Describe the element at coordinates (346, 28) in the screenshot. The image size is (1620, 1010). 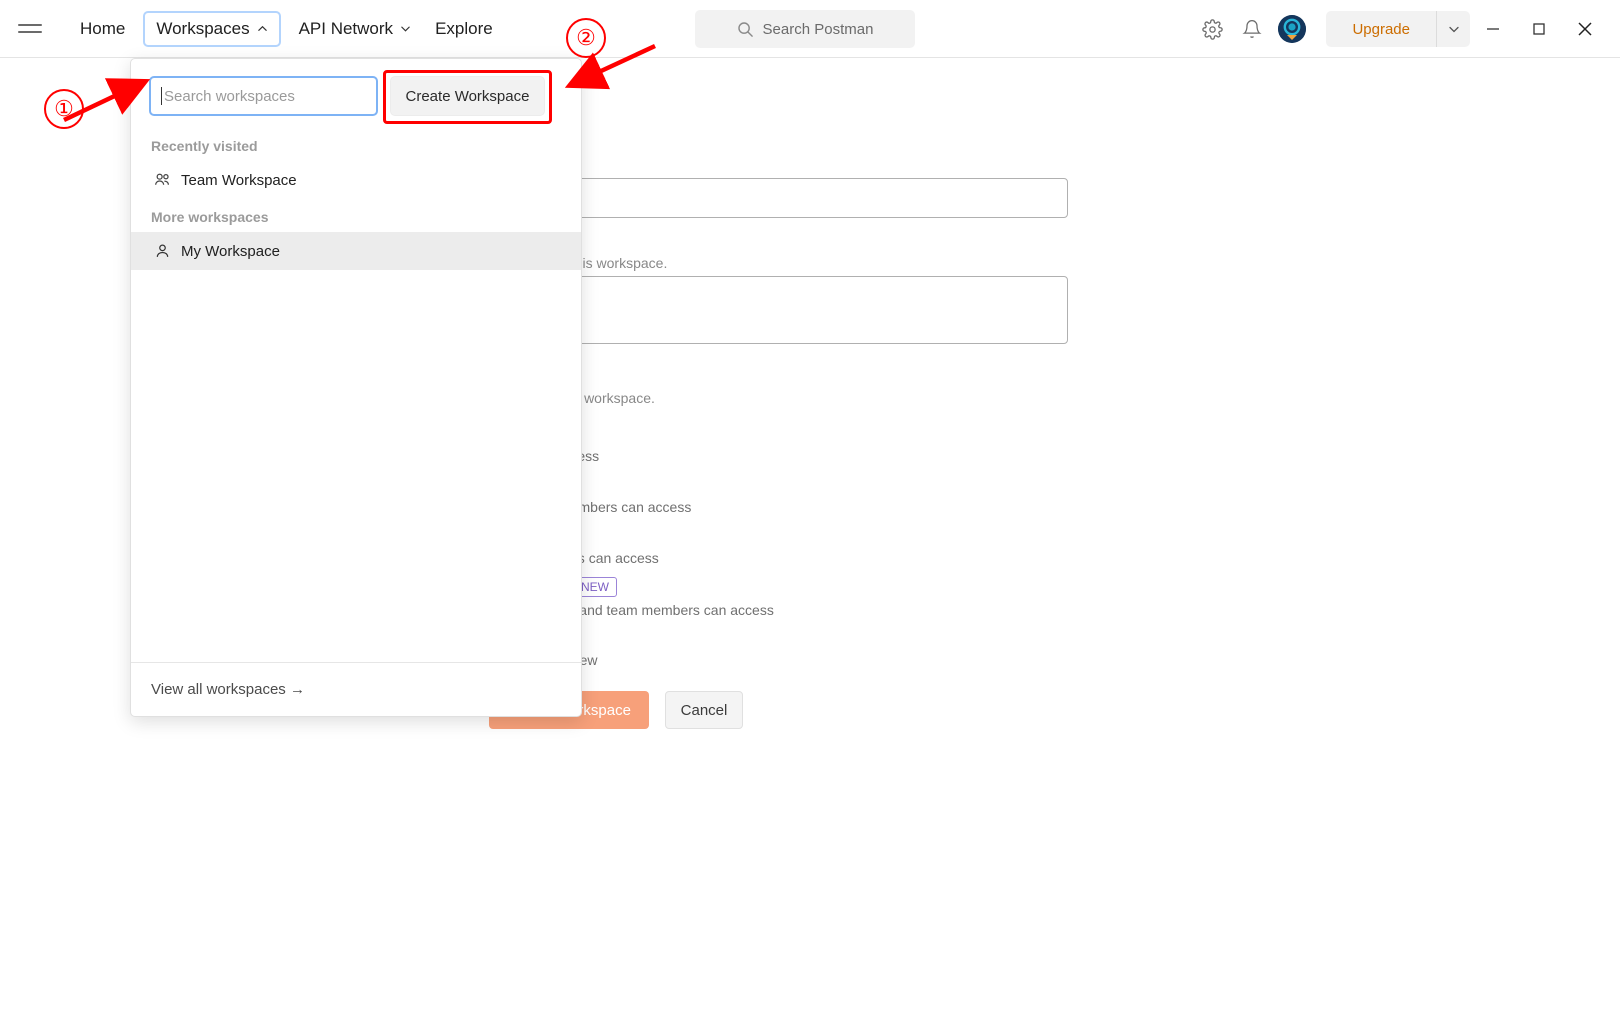
I see `nav-item-api-network-label: API Network` at that location.